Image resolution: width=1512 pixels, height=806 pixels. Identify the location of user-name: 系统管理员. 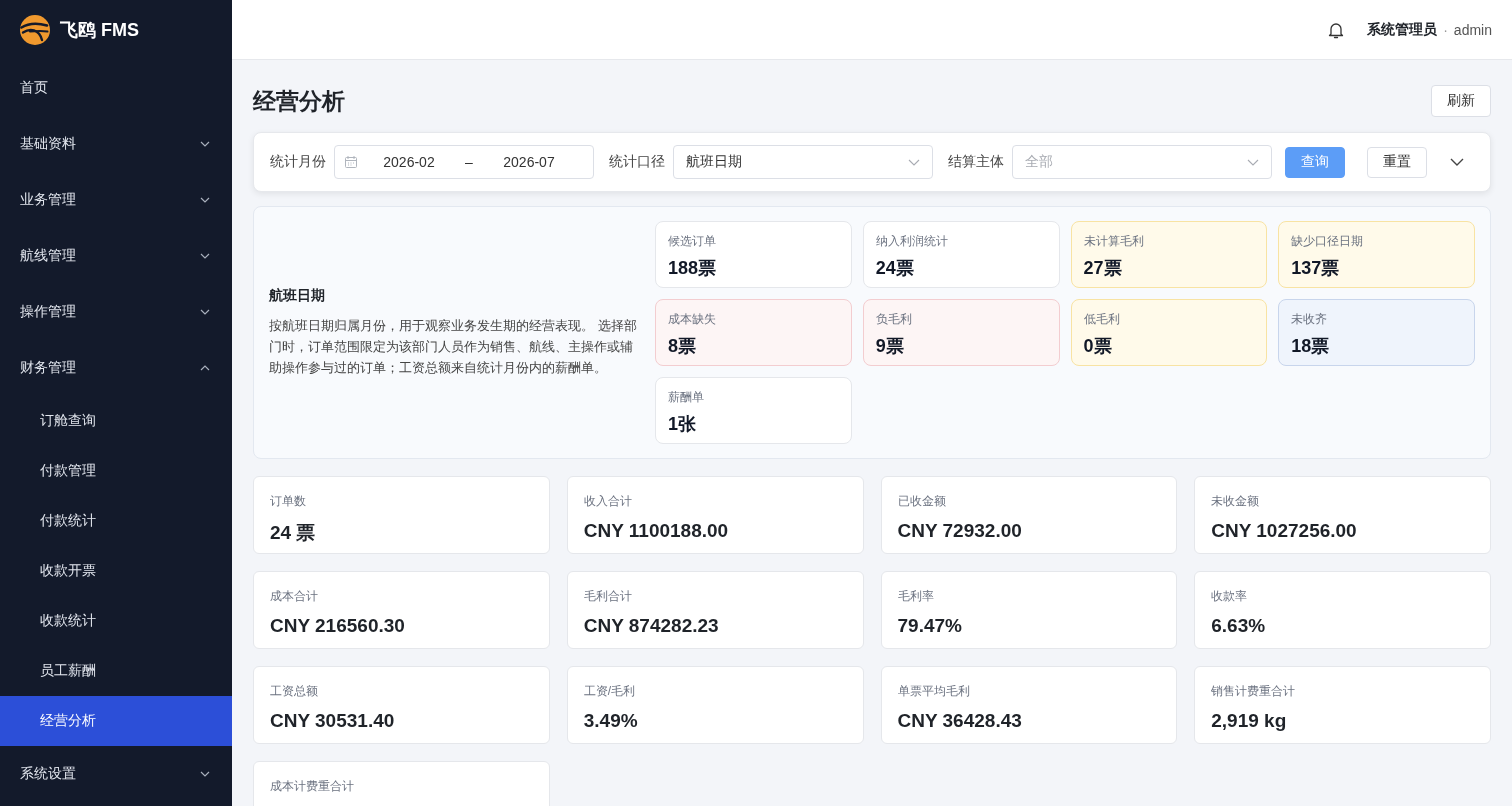
(1402, 29).